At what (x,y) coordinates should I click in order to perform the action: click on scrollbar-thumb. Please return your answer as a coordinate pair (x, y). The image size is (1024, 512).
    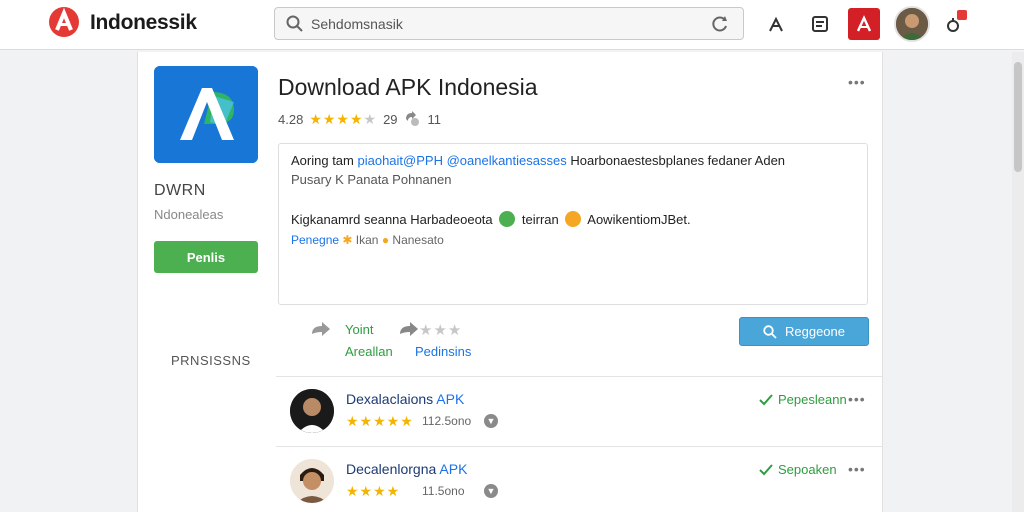
    Looking at the image, I should click on (1018, 117).